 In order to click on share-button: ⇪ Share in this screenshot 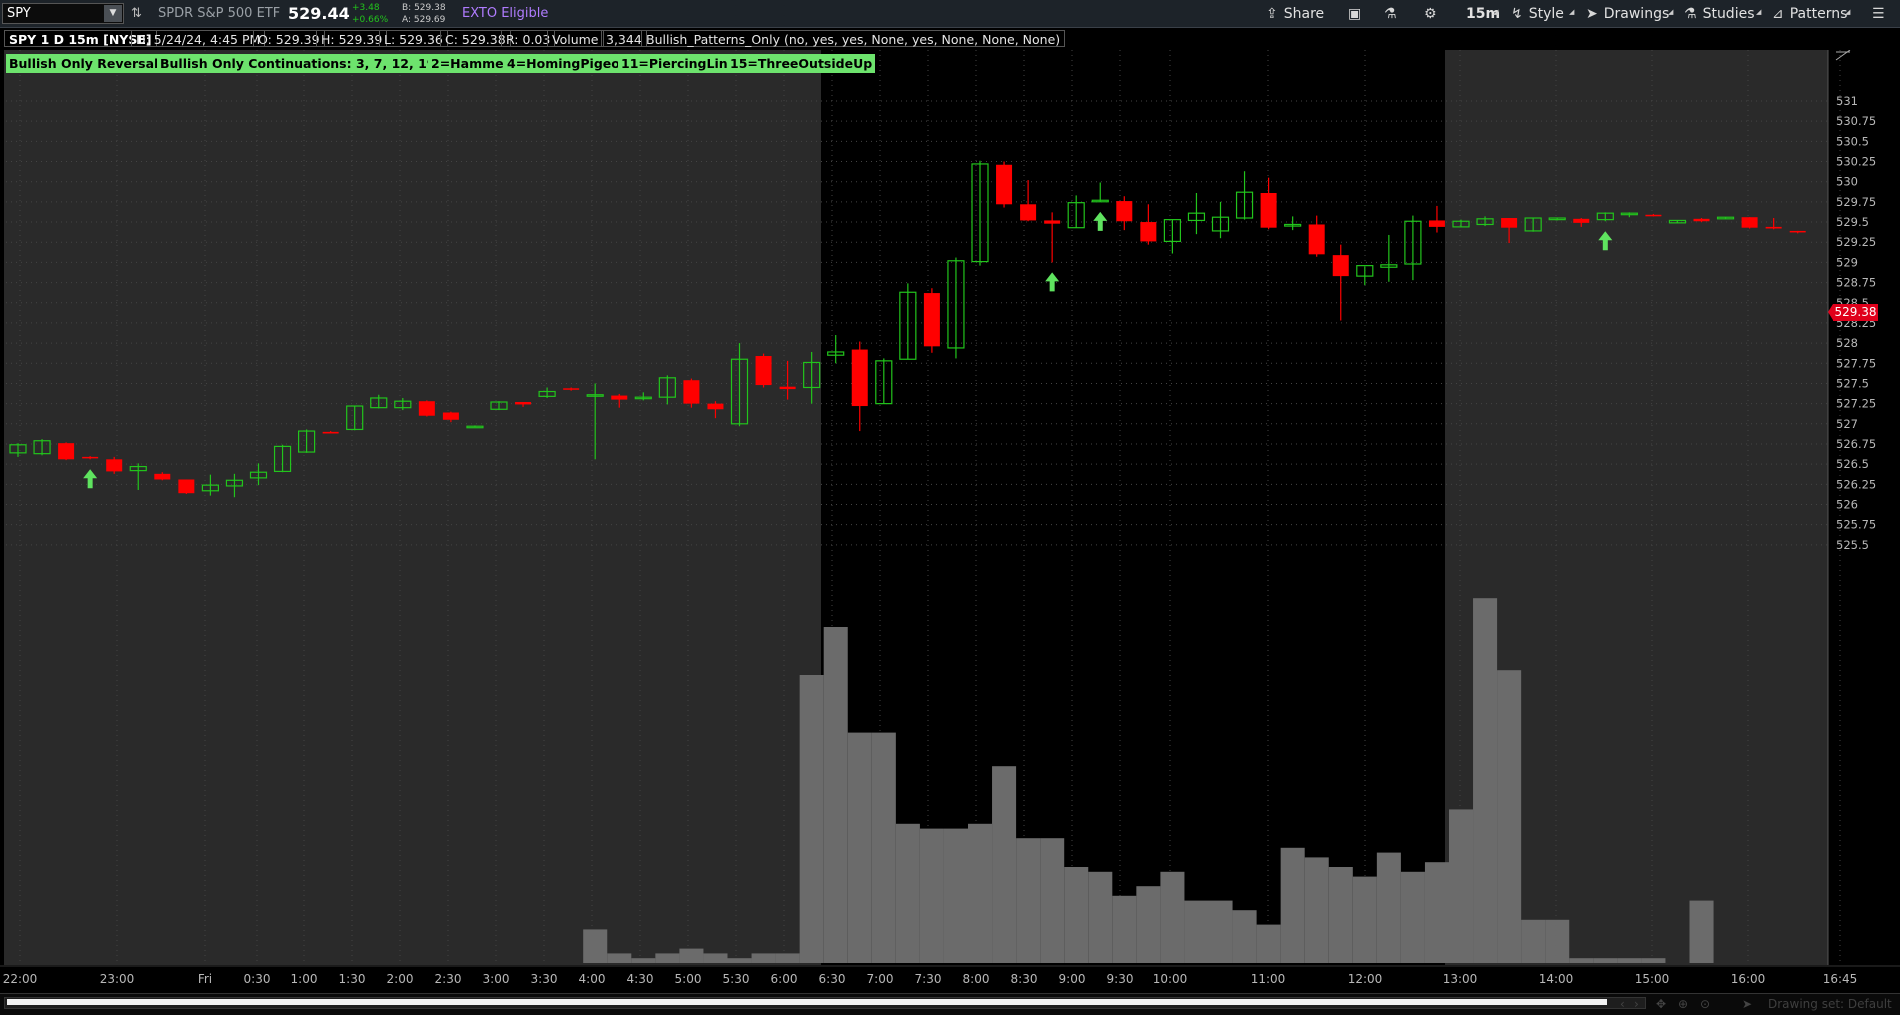, I will do `click(1295, 14)`.